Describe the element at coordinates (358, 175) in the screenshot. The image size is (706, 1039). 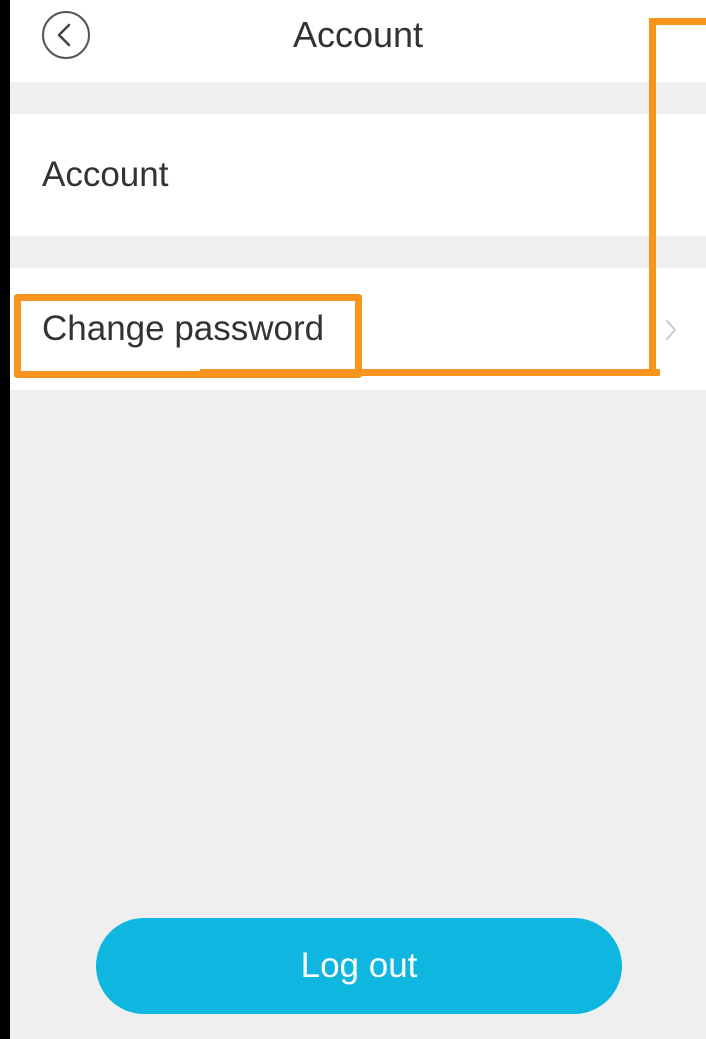
I see `list-item-account: Account` at that location.